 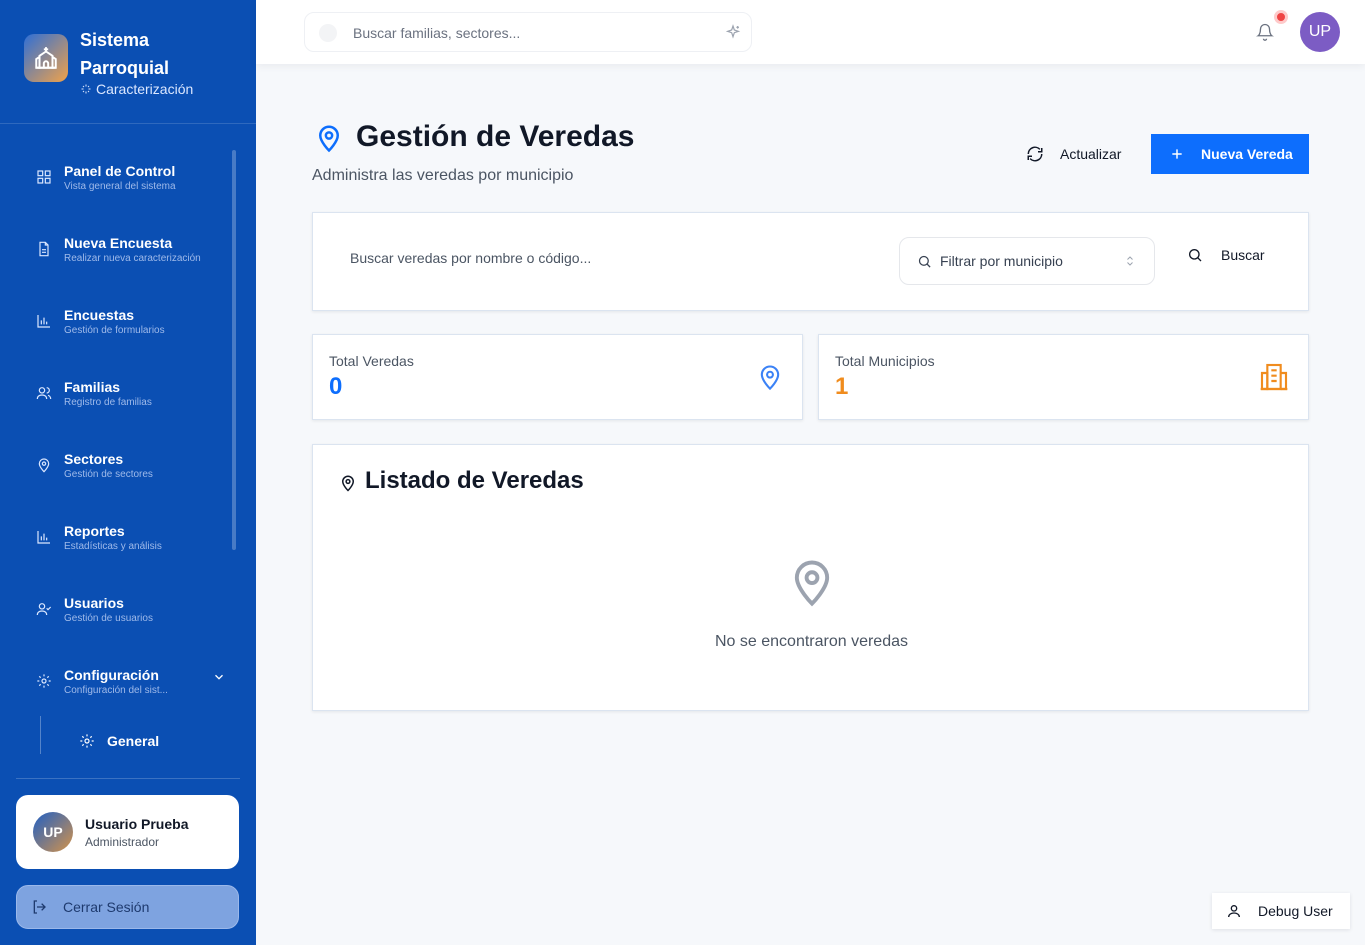 I want to click on sidebar-item-label: Configuración, so click(x=111, y=675).